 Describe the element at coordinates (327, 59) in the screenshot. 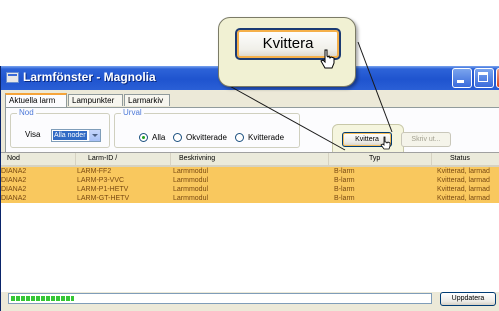

I see `hand-cursor-icon` at that location.